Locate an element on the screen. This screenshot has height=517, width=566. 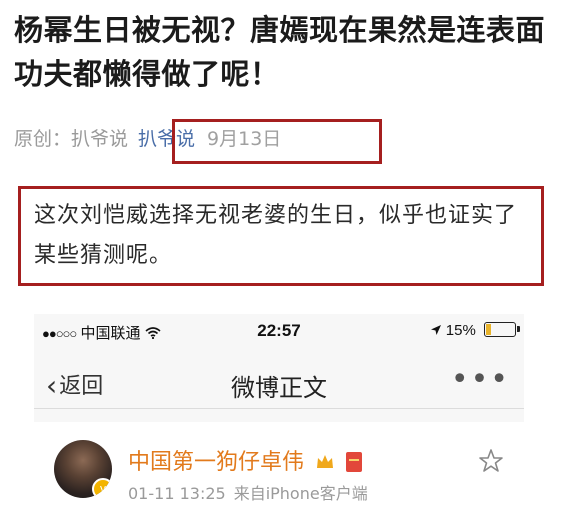
avatar: v is located at coordinates (83, 469).